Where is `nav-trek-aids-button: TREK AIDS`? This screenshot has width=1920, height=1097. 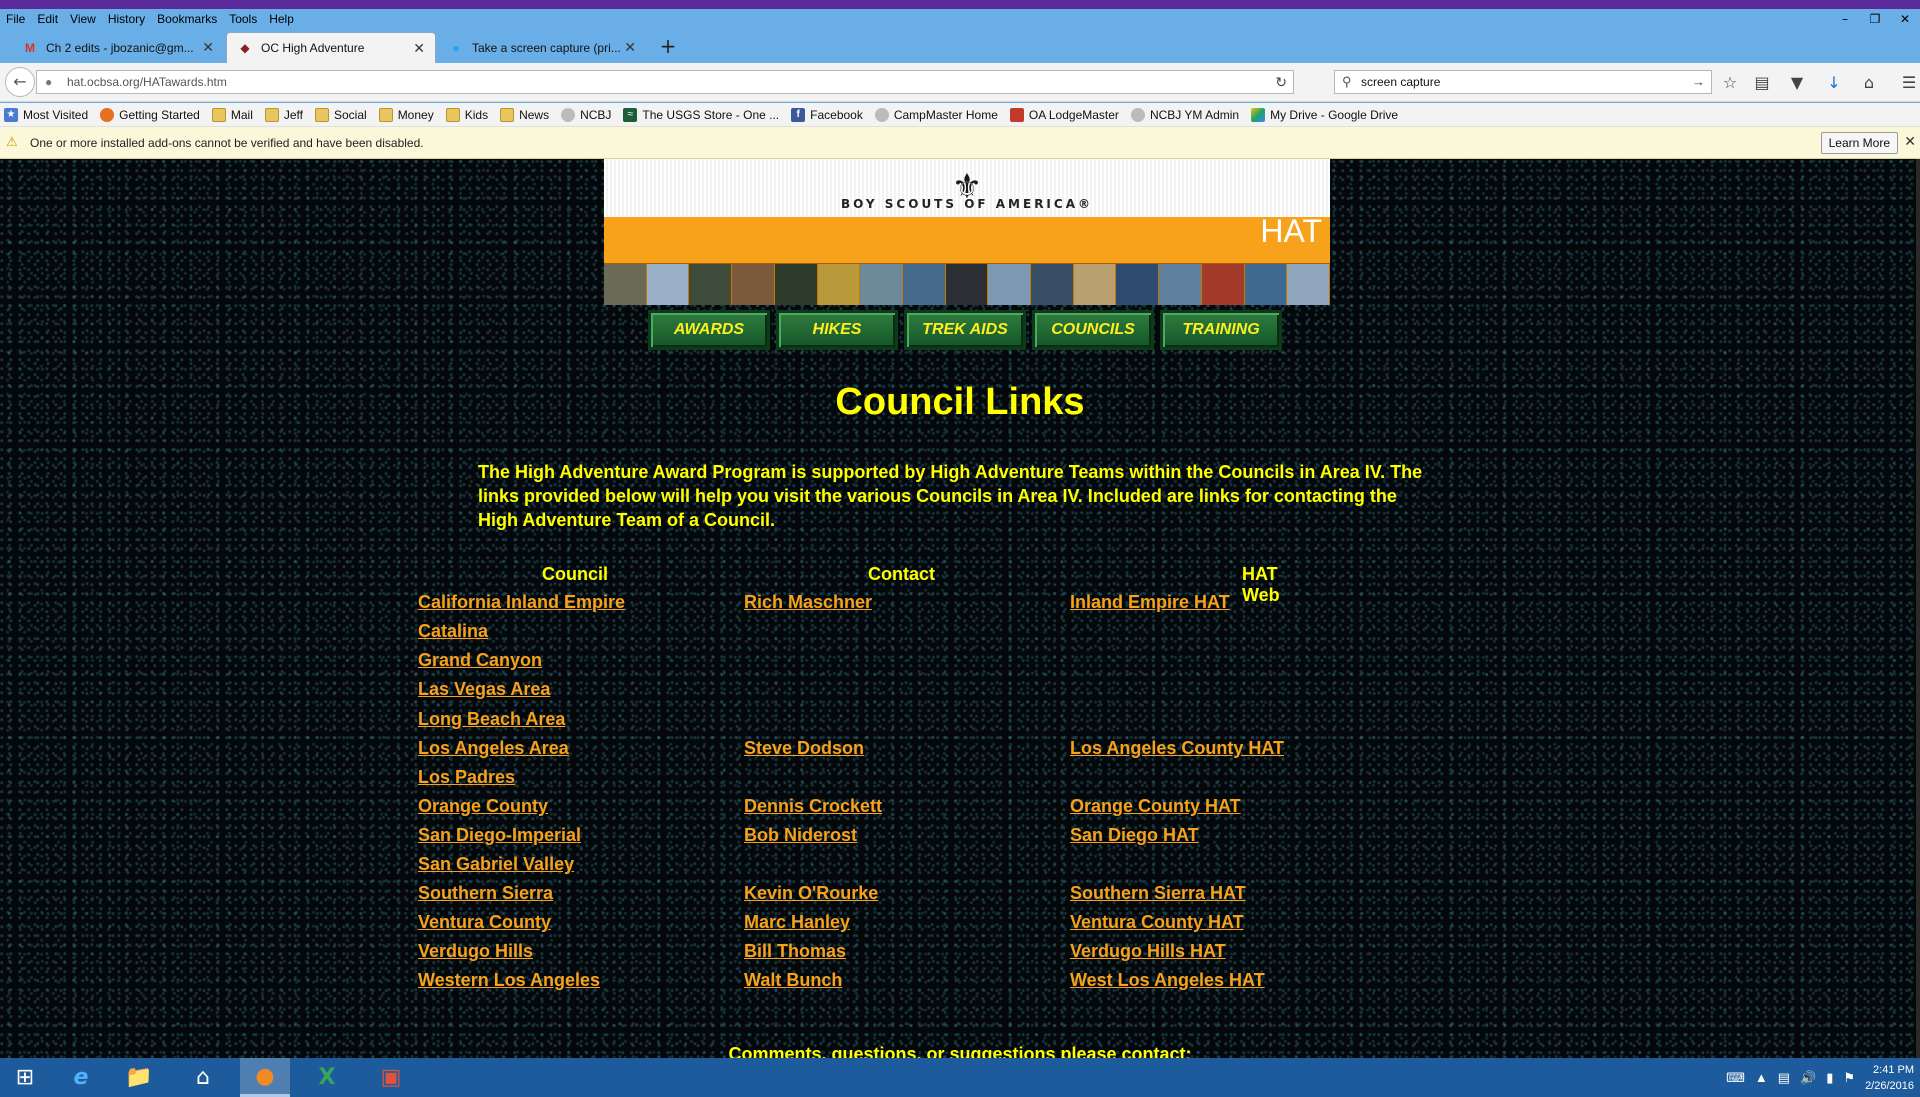
nav-trek-aids-button: TREK AIDS is located at coordinates (965, 330).